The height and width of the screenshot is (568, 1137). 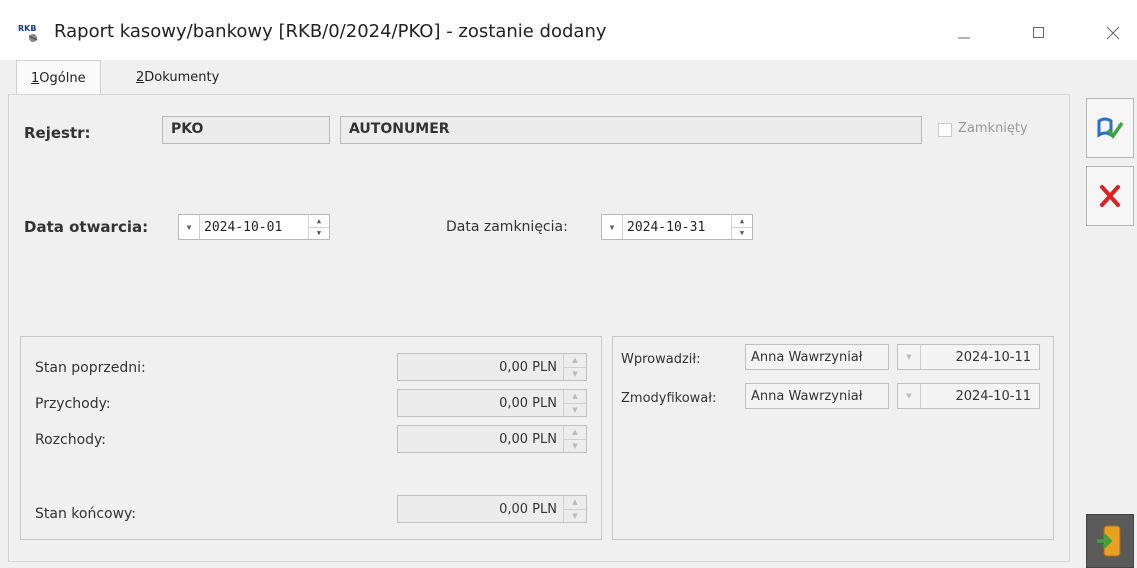 I want to click on zamkniety-checkbox, so click(x=945, y=130).